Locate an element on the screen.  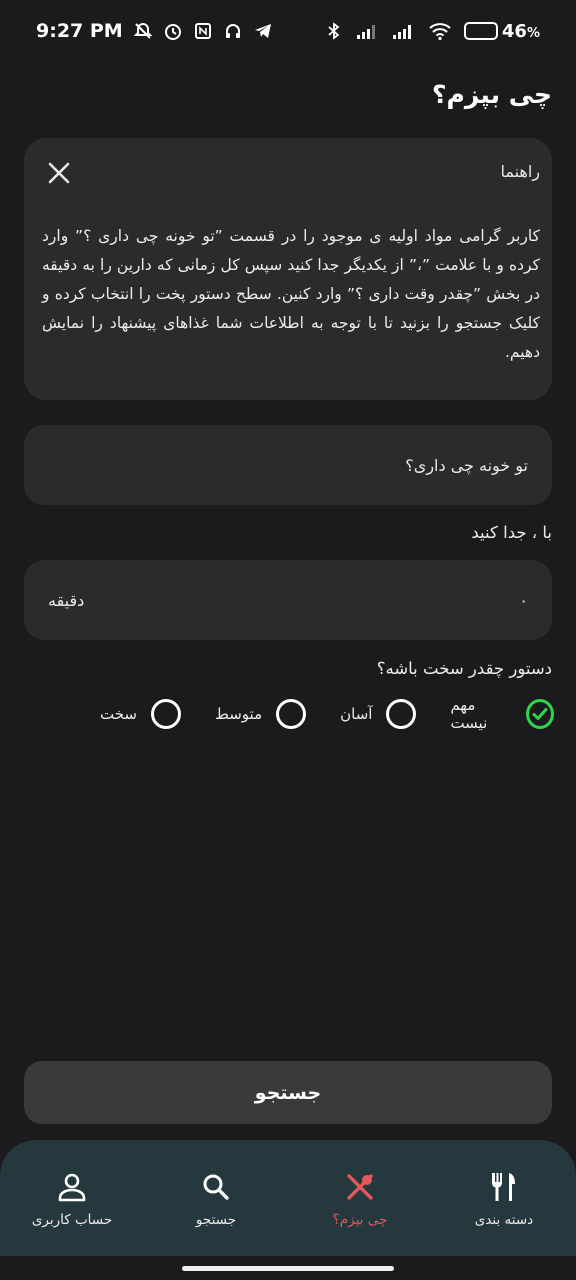
page-title: چی بپزم؟ is located at coordinates (492, 94).